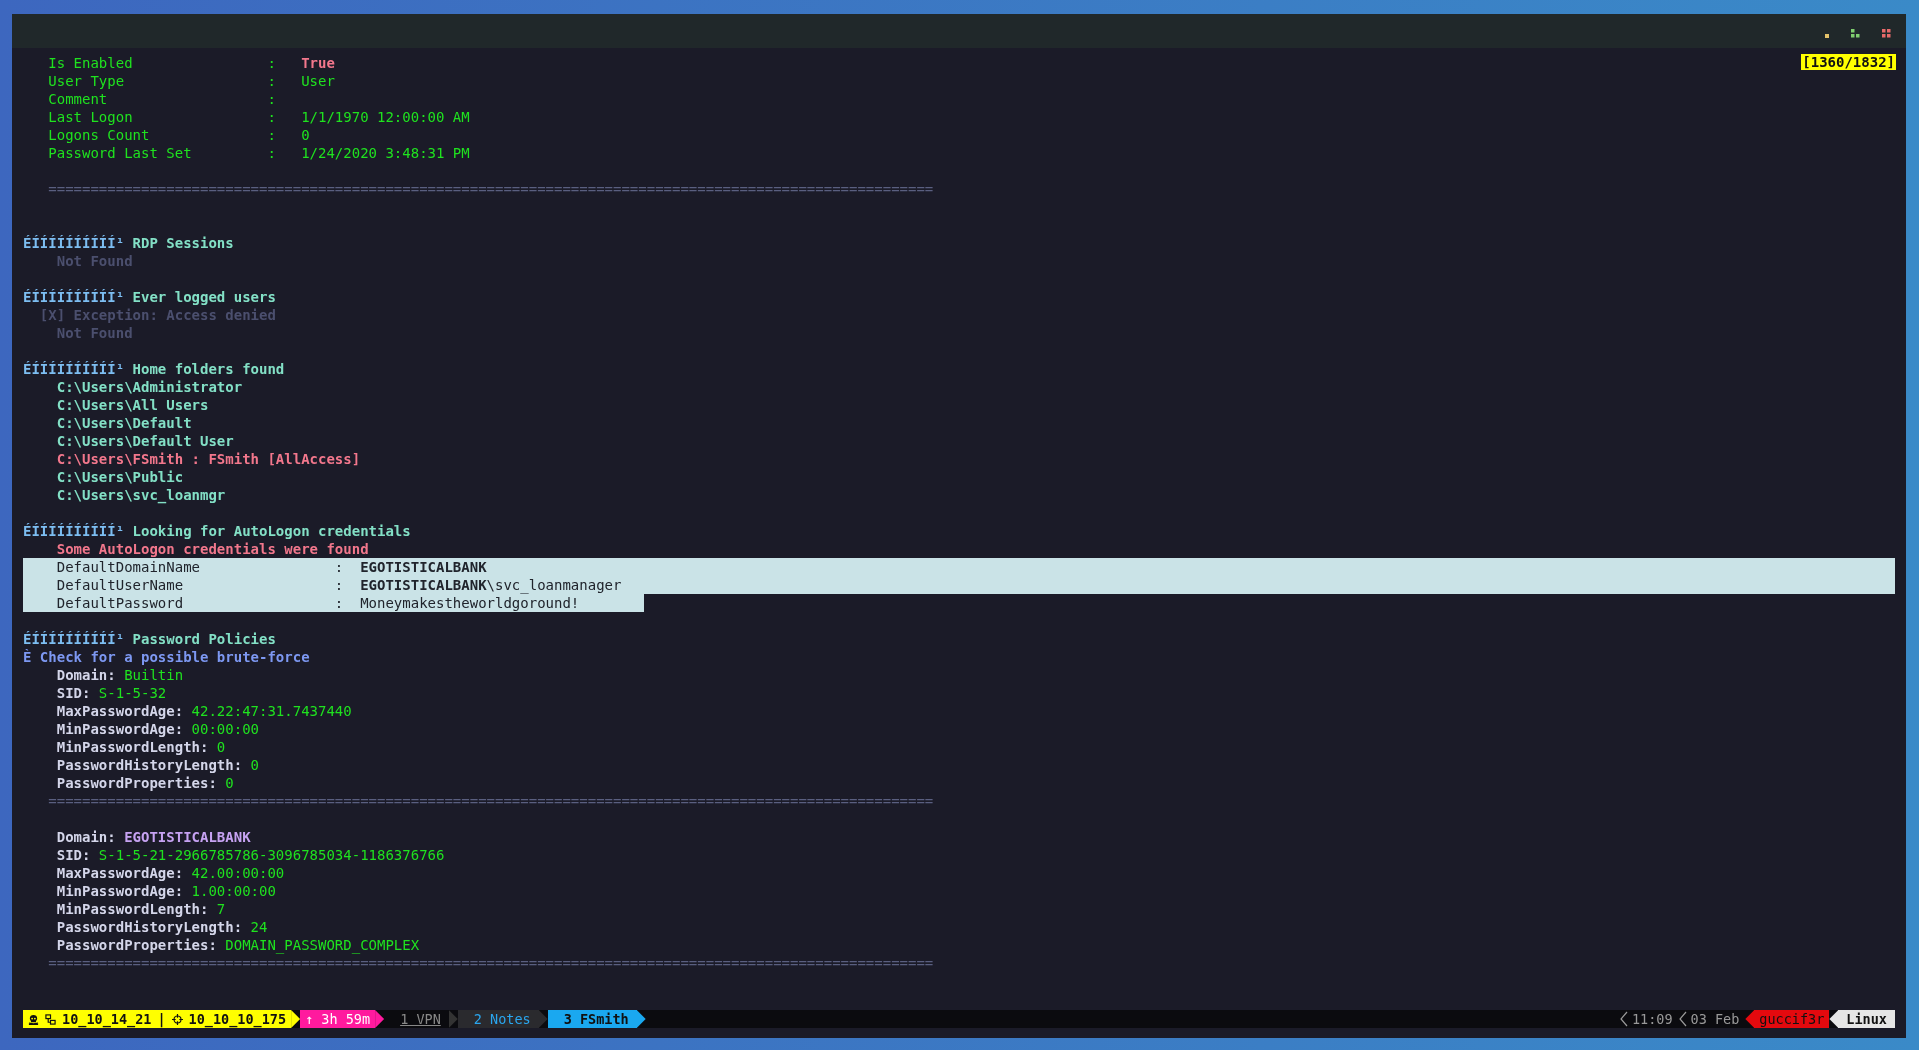 This screenshot has width=1919, height=1050. I want to click on policy-value: 1.00:00:00, so click(233, 891).